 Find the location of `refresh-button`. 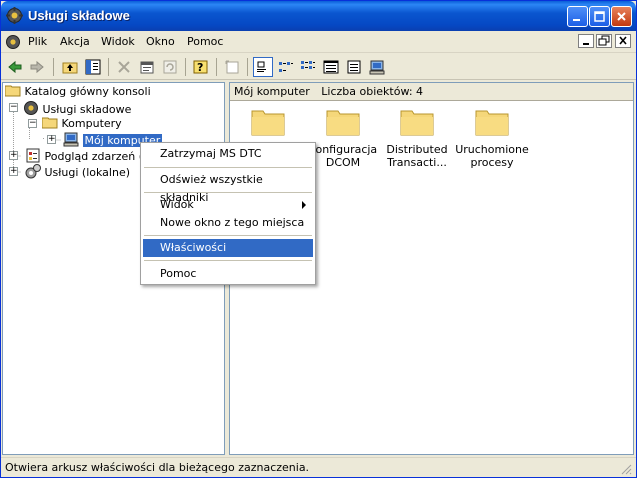

refresh-button is located at coordinates (170, 67).